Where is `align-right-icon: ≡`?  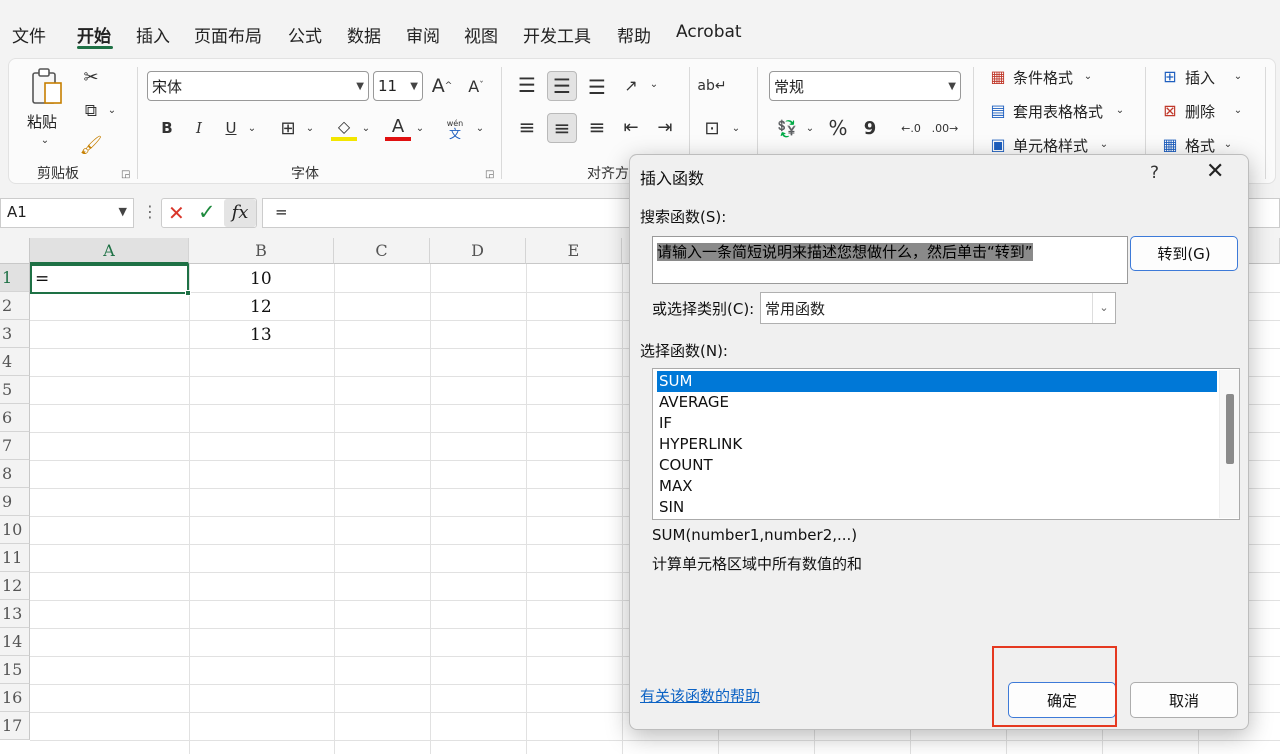
align-right-icon: ≡ is located at coordinates (597, 127).